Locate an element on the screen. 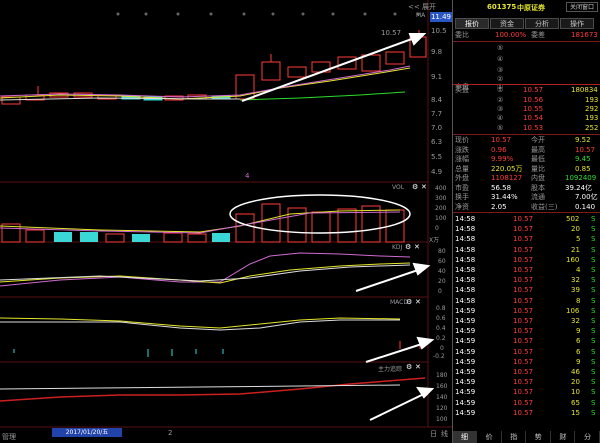 This screenshot has height=443, width=600. axis-tick: 40 is located at coordinates (442, 271).